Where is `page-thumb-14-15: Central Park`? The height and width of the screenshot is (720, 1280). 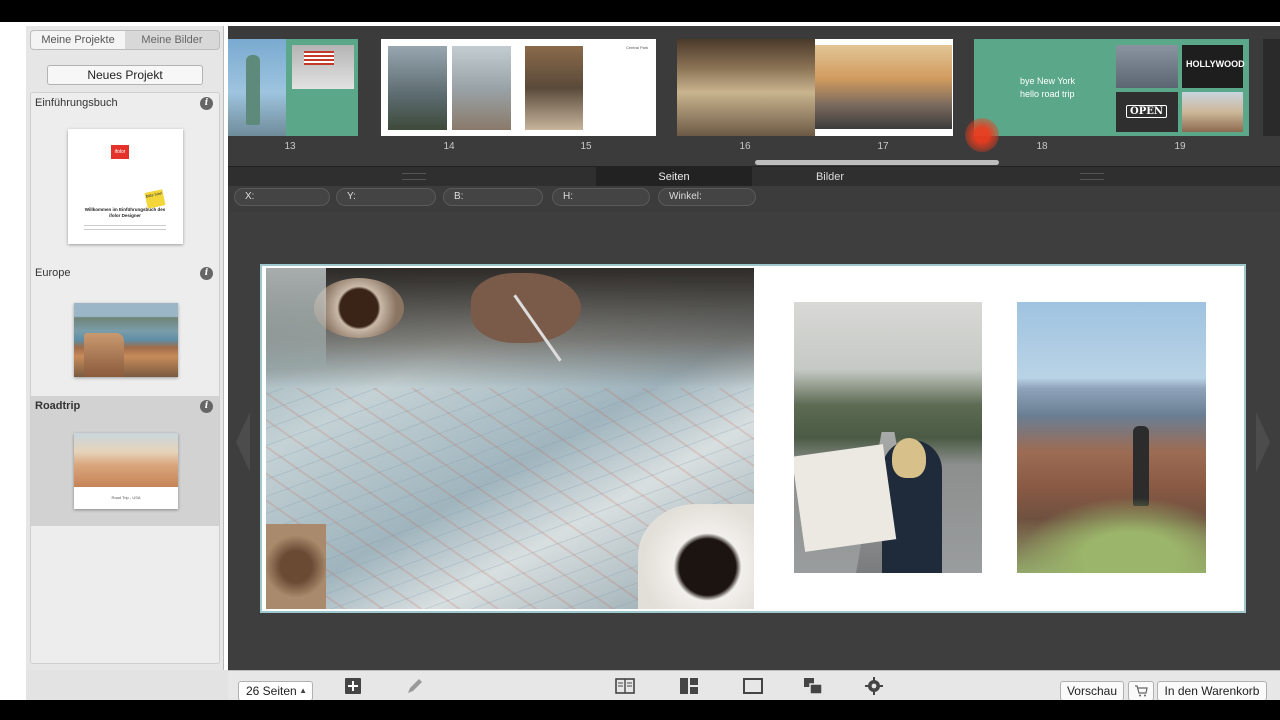 page-thumb-14-15: Central Park is located at coordinates (518, 87).